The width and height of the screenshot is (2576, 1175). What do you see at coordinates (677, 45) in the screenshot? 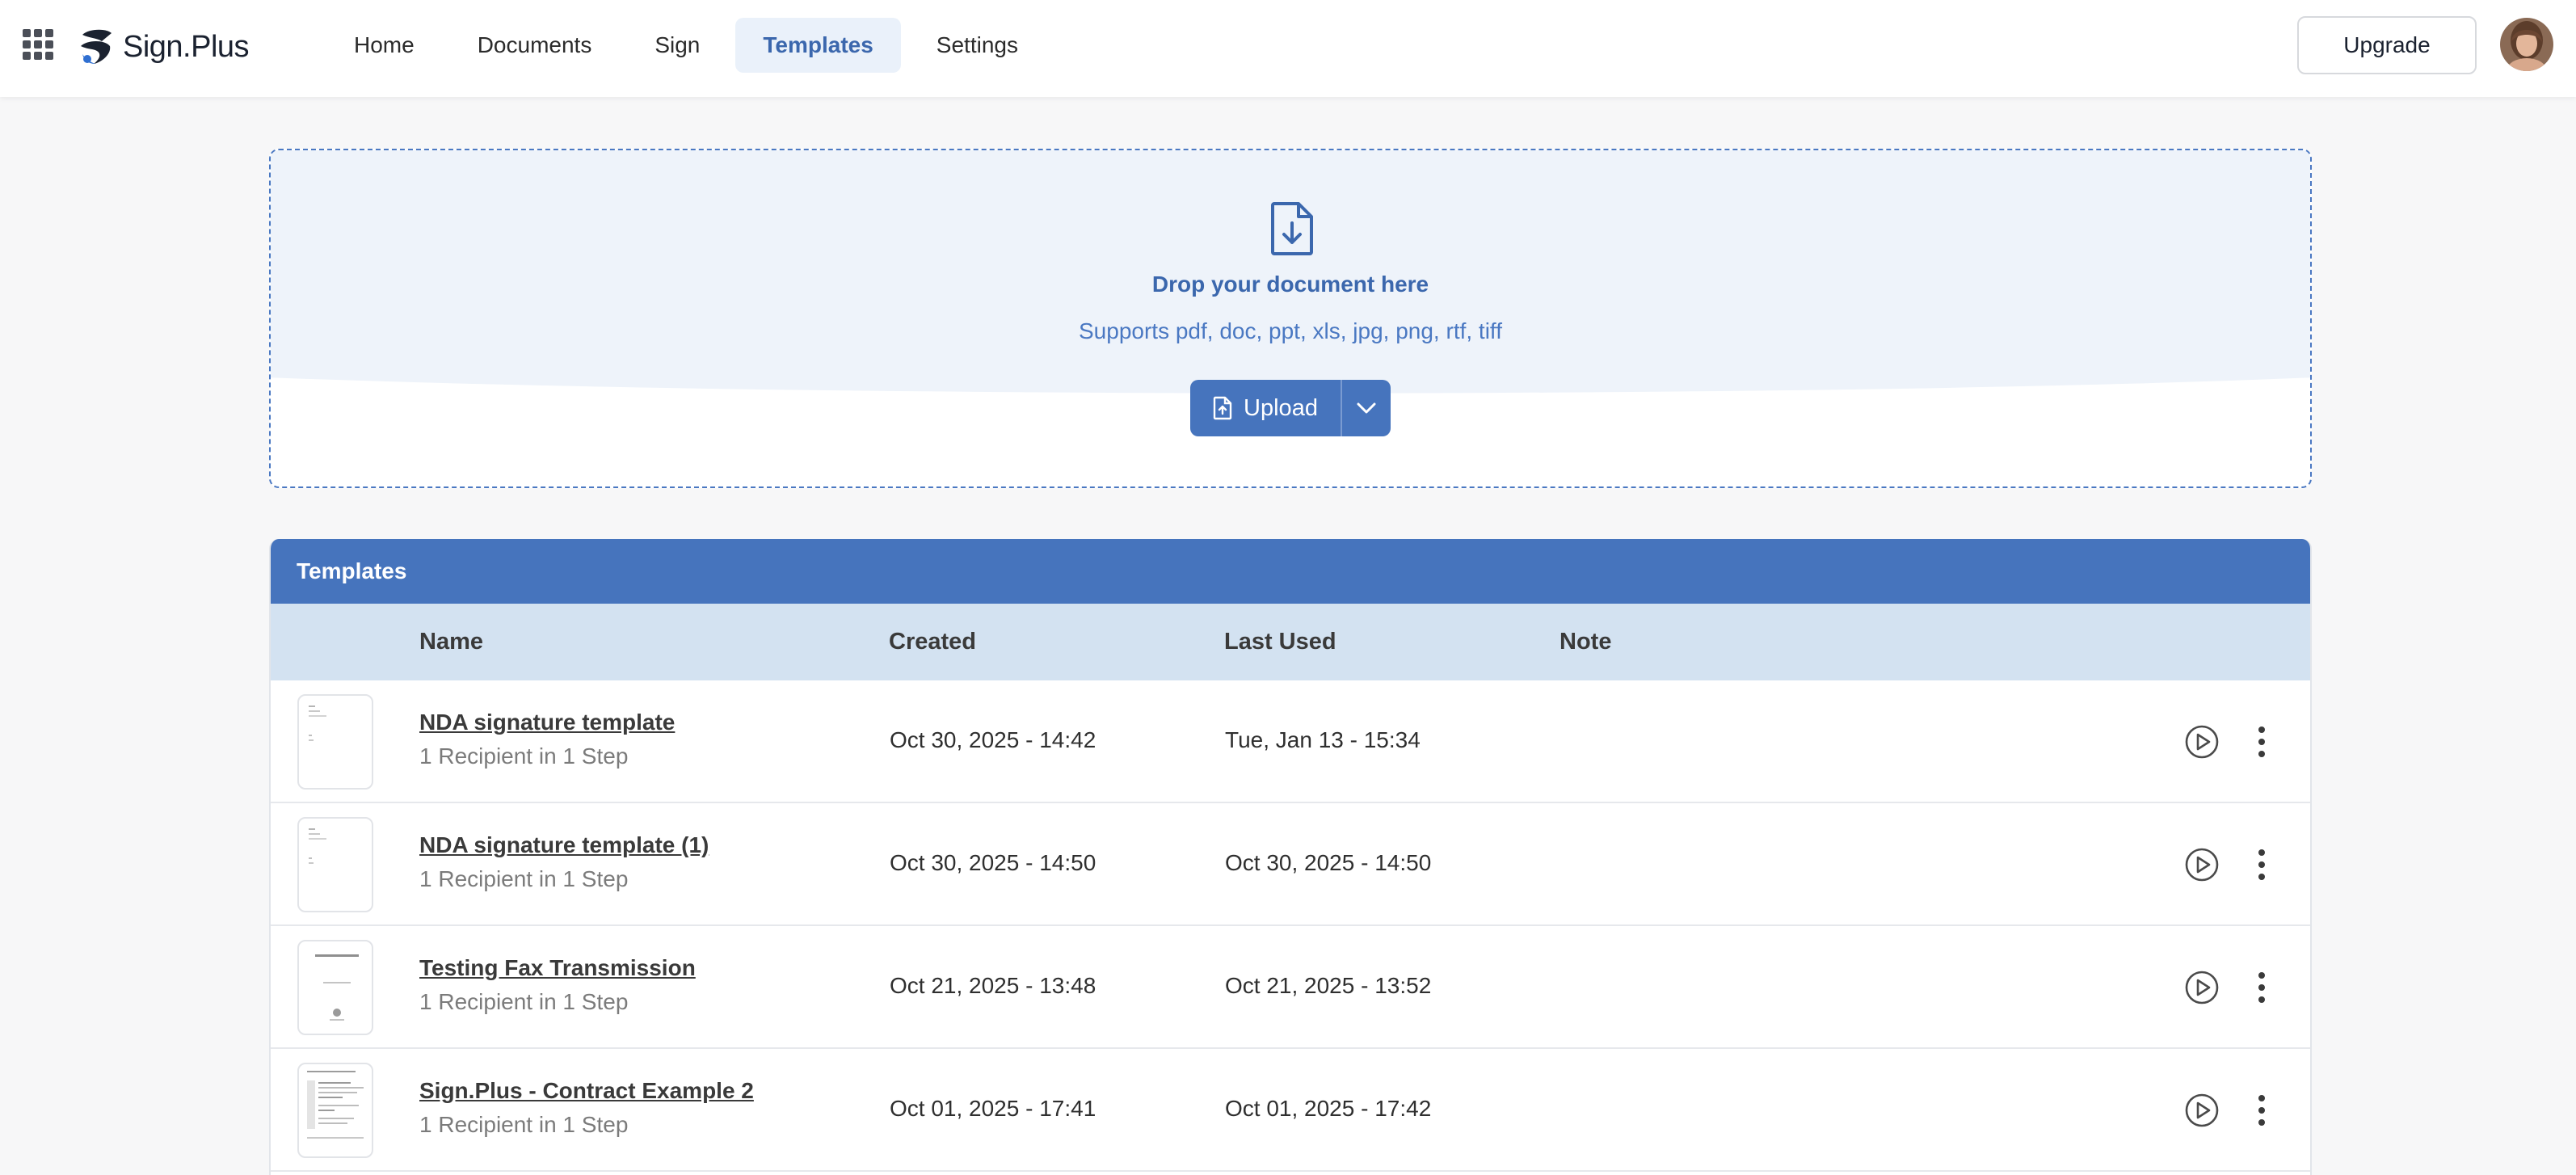
I see `nav-item-sign: Sign` at bounding box center [677, 45].